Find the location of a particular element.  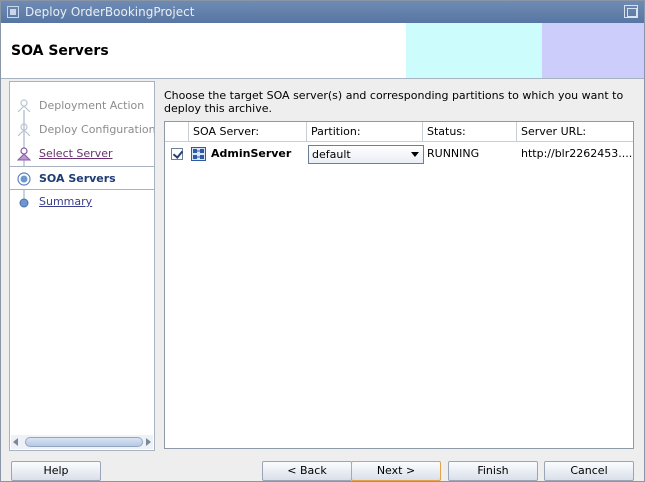

next-button: Next > is located at coordinates (396, 471).